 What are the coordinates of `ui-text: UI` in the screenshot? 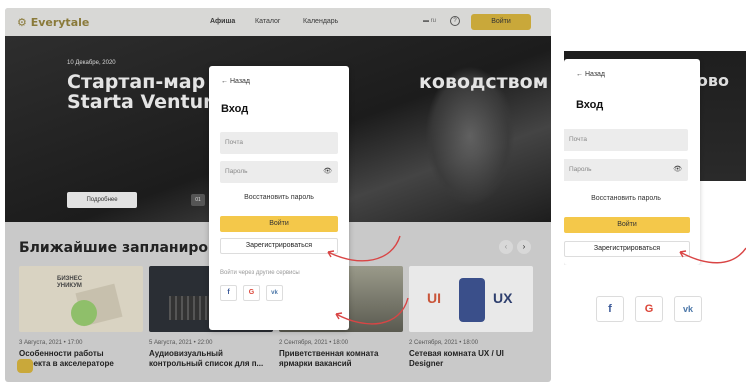 It's located at (434, 298).